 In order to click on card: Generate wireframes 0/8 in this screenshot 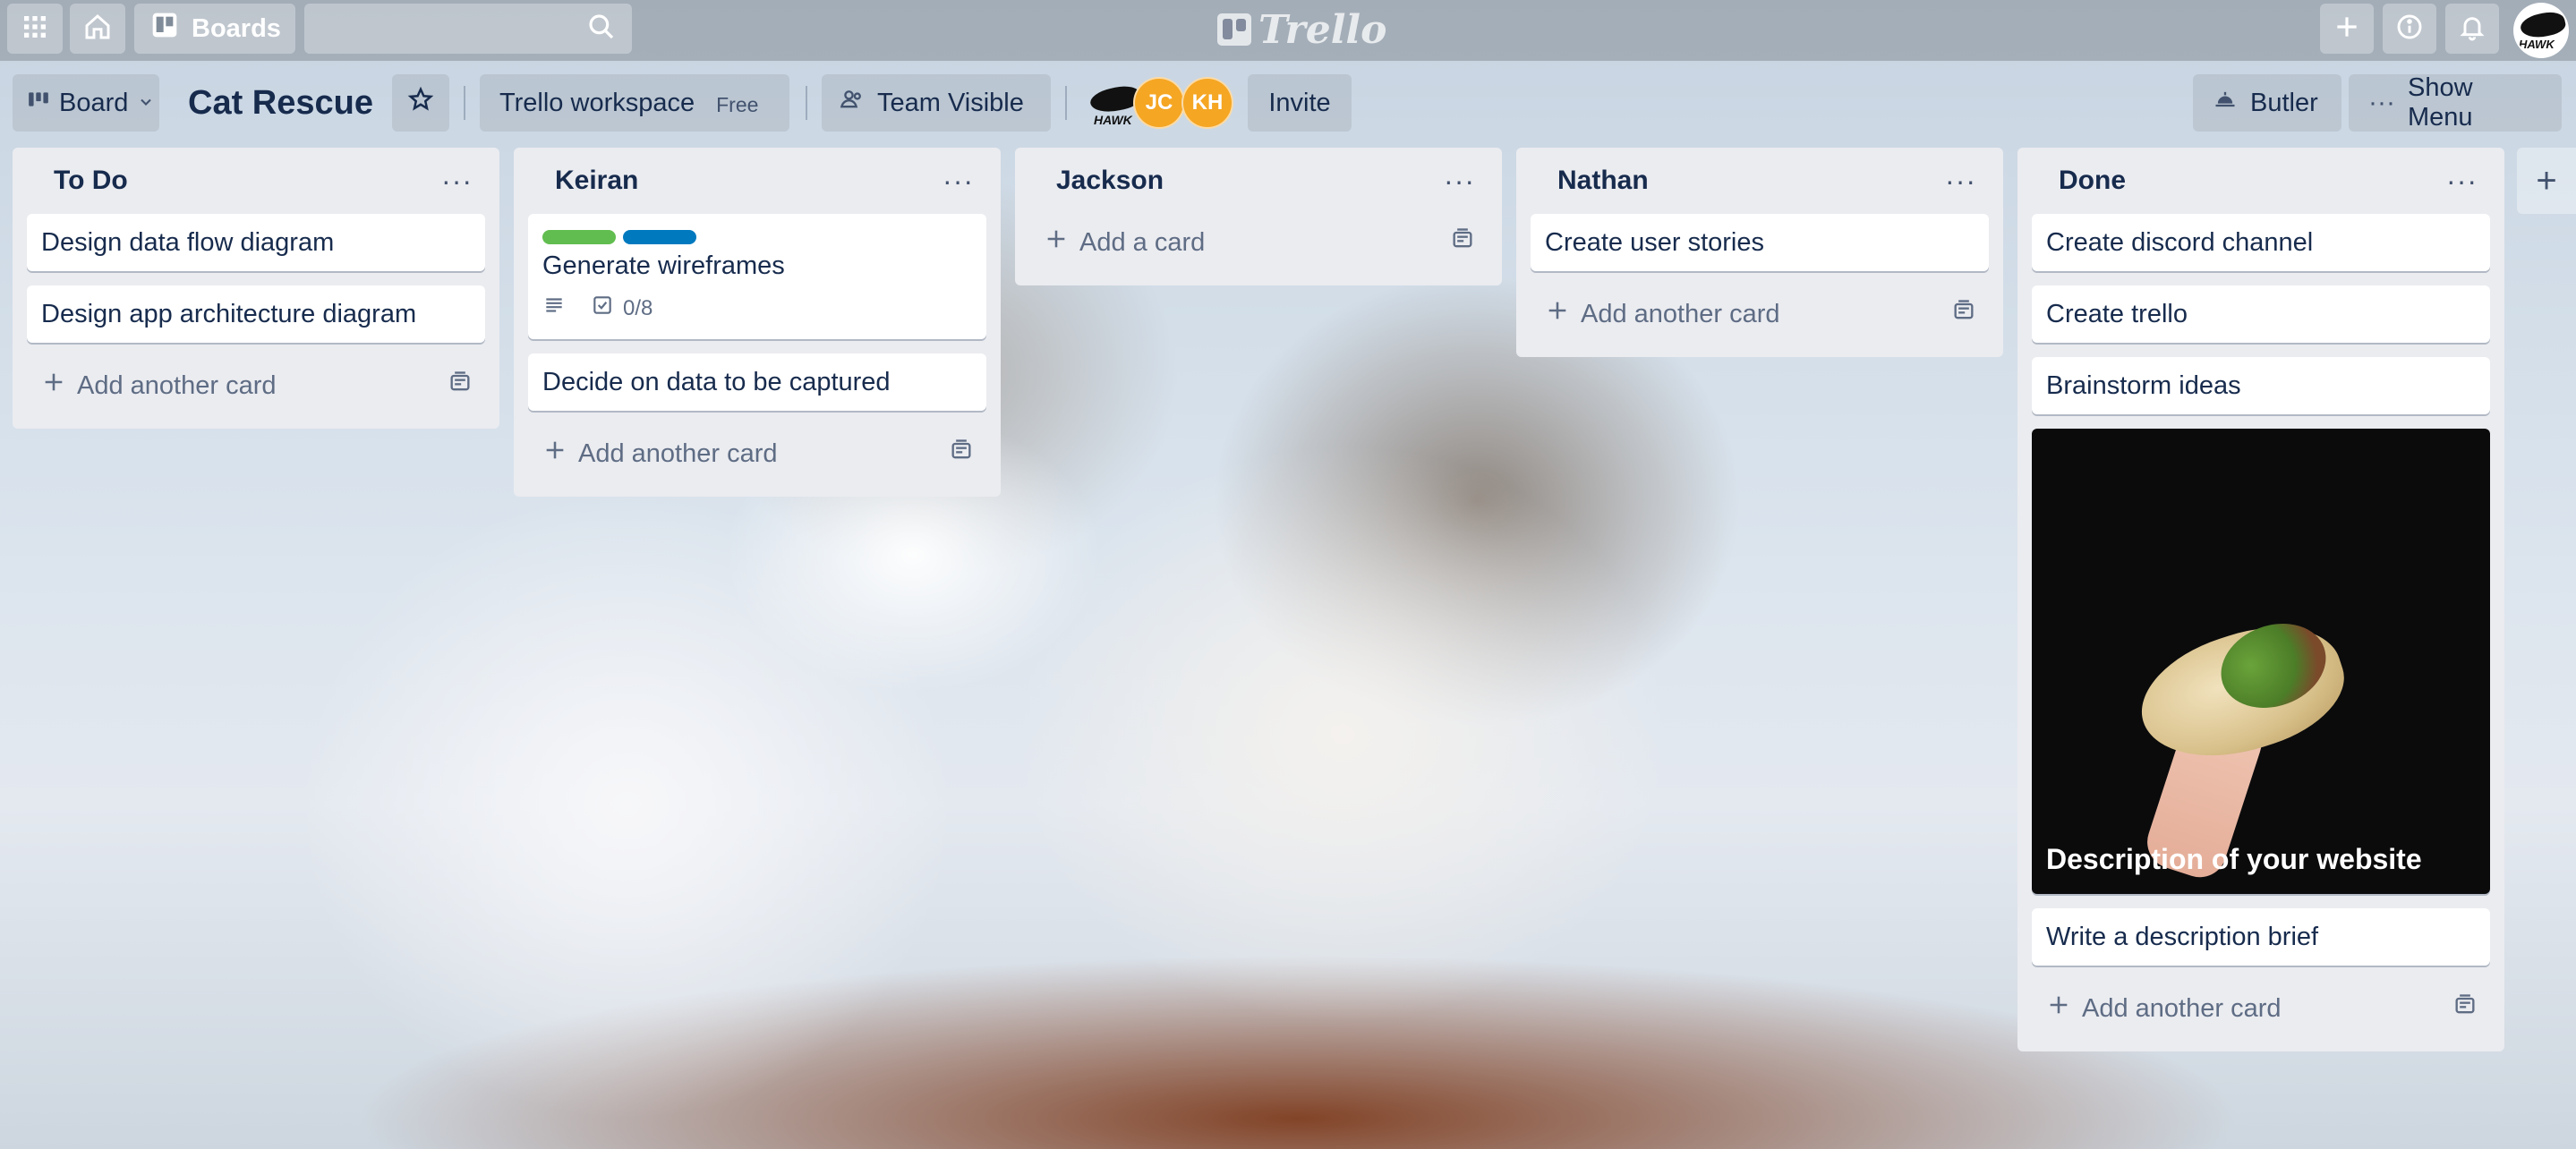, I will do `click(757, 276)`.